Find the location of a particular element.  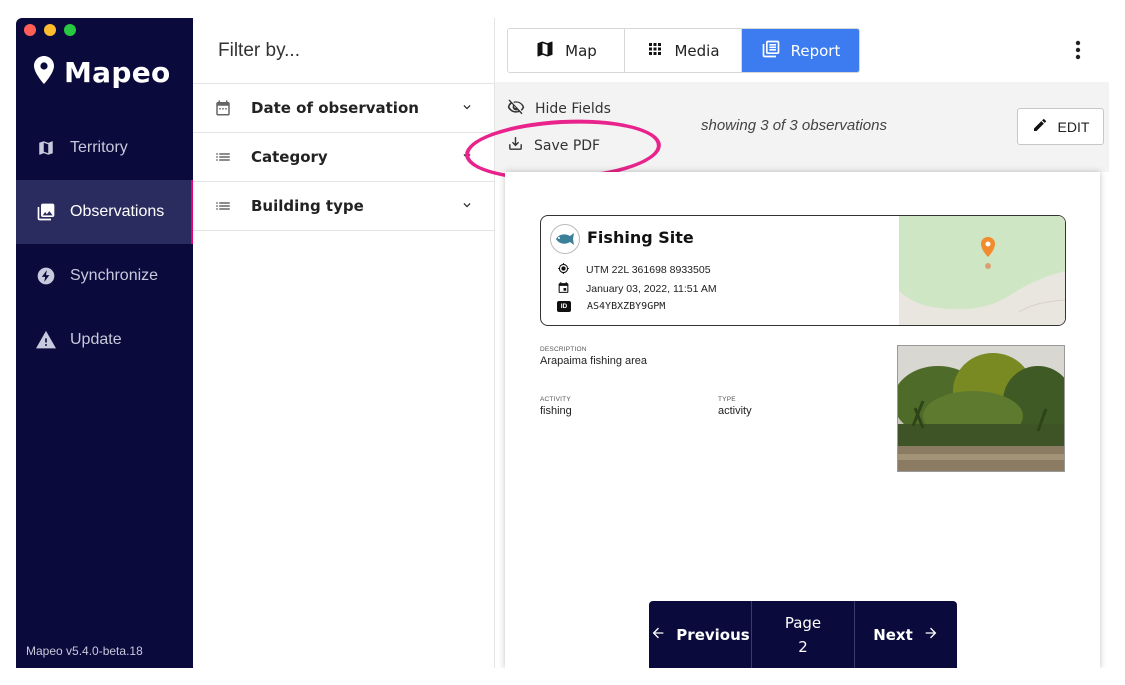

observation-count: showing 3 of 3 observations is located at coordinates (794, 125).